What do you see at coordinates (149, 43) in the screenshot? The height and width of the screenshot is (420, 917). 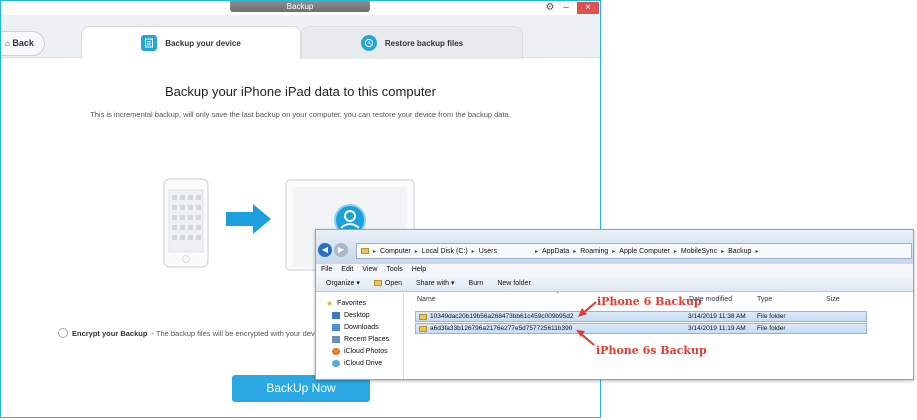 I see `document-icon` at bounding box center [149, 43].